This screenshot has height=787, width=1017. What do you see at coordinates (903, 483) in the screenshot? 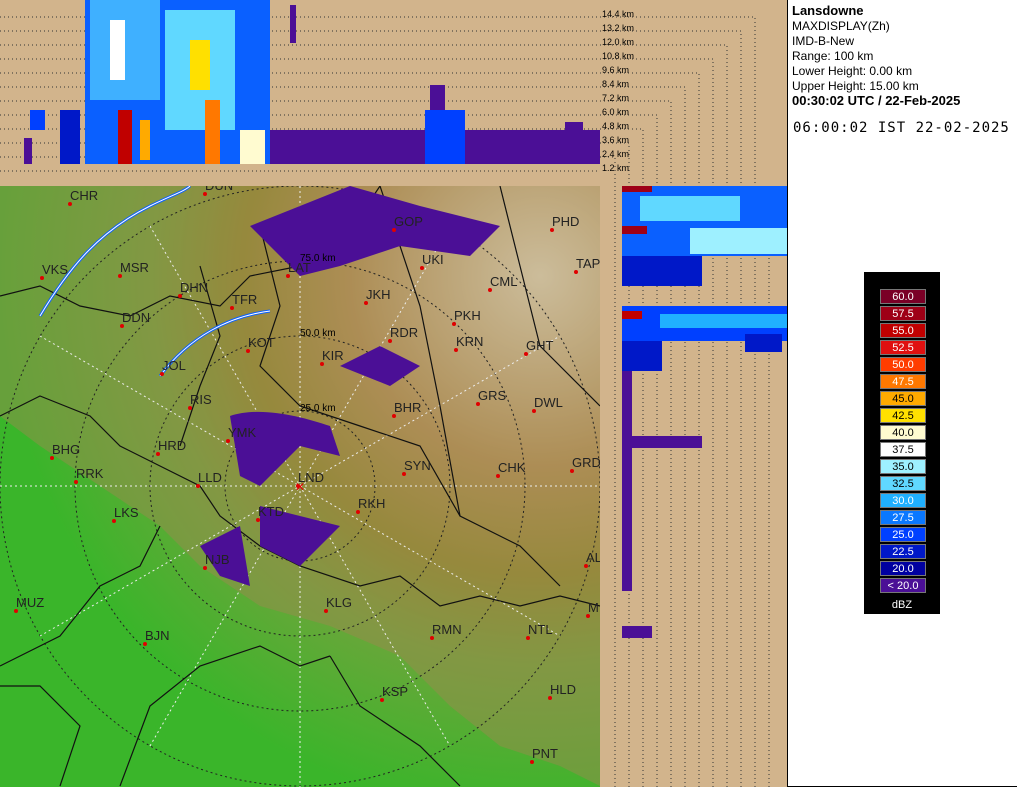
I see `color-legend-cell: 32.5` at bounding box center [903, 483].